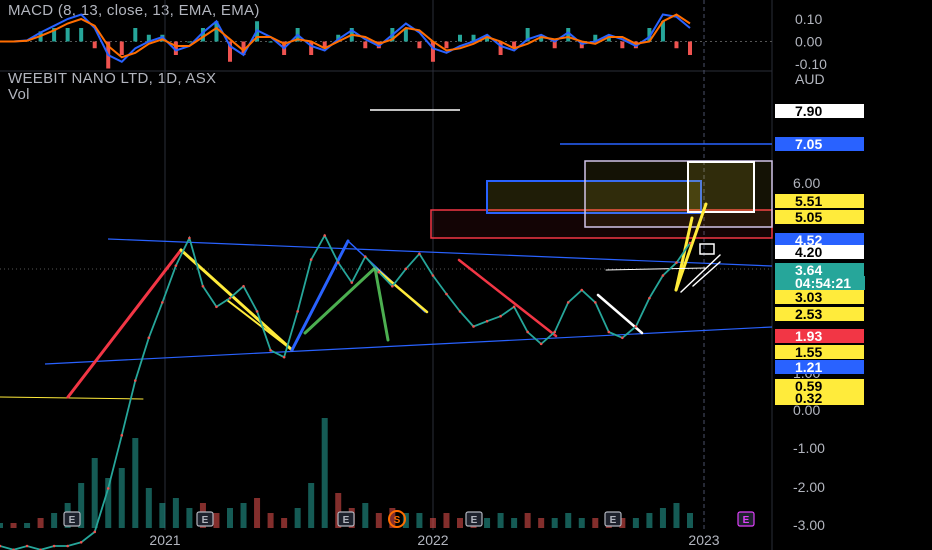 This screenshot has width=932, height=550. What do you see at coordinates (808, 111) in the screenshot?
I see `price-label-text: 7.90` at bounding box center [808, 111].